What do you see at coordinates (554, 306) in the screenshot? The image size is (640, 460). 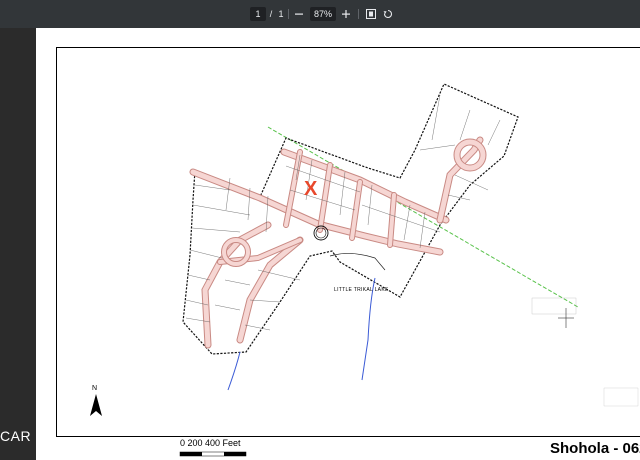 I see `legend-box` at bounding box center [554, 306].